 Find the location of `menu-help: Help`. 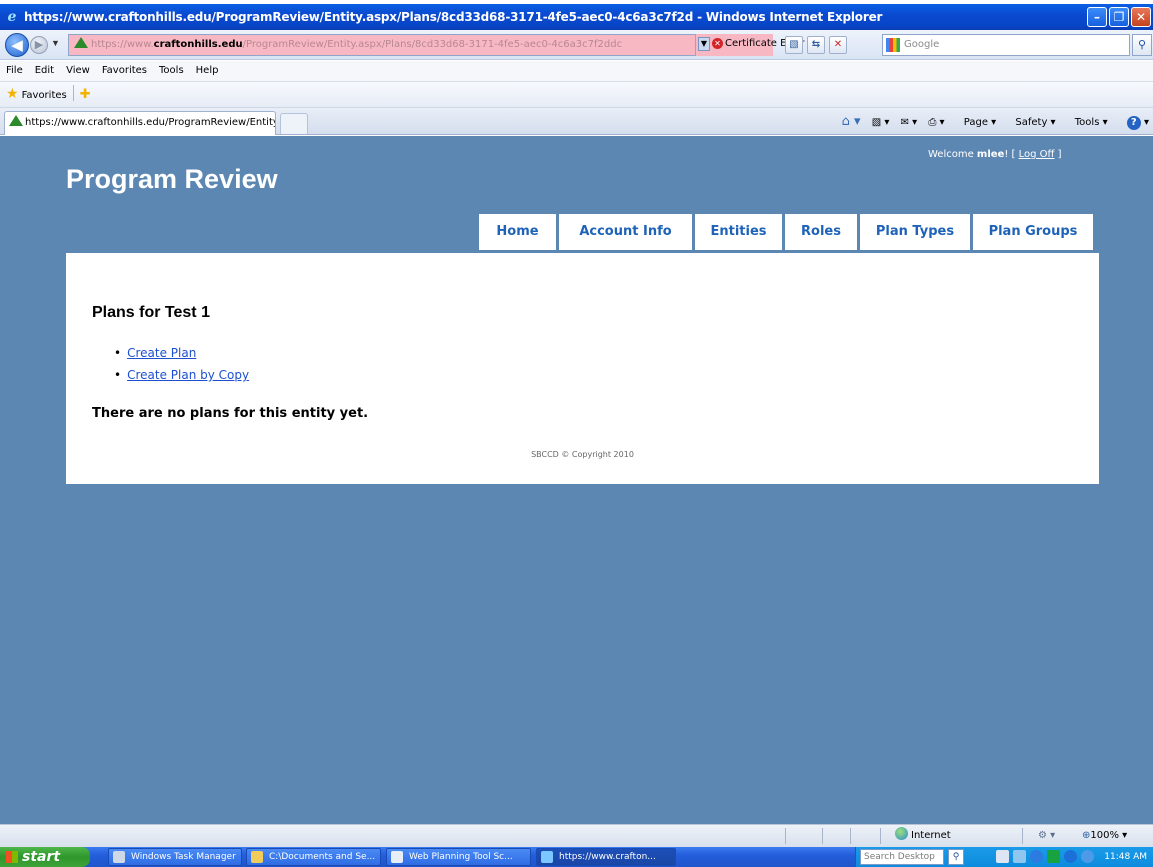

menu-help: Help is located at coordinates (207, 71).